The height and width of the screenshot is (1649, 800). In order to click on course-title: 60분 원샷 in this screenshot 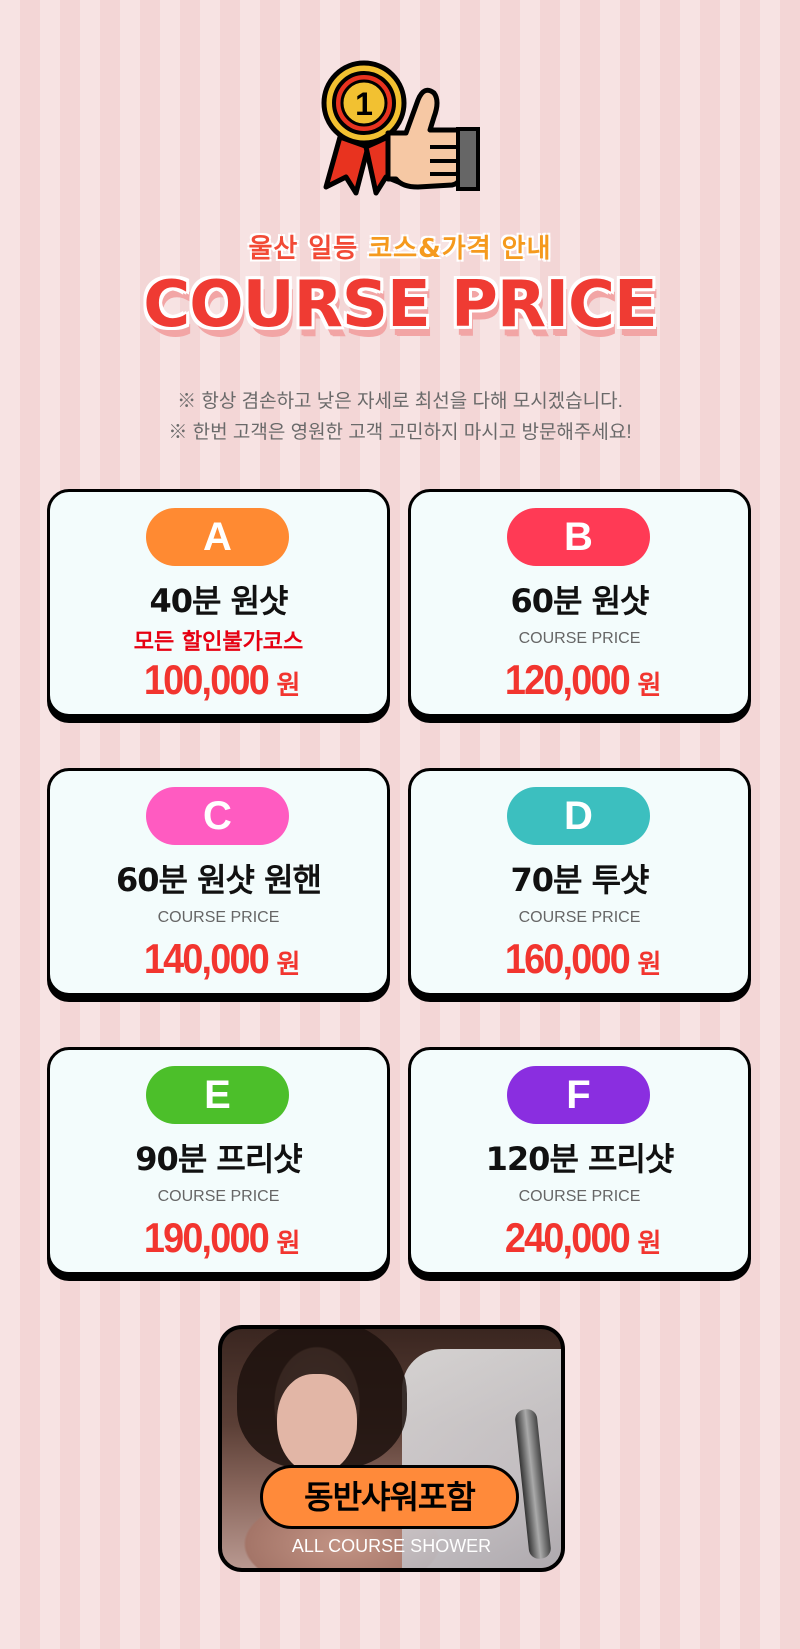, I will do `click(580, 601)`.